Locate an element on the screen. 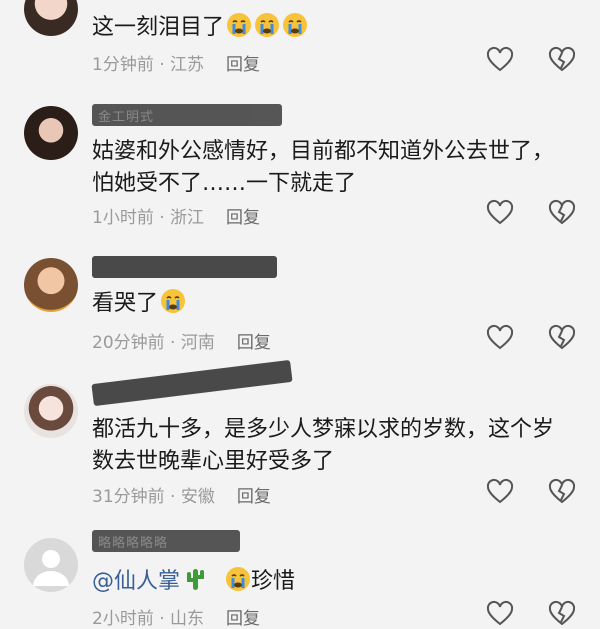 This screenshot has width=600, height=629. timestamp: 2小时前 is located at coordinates (123, 619).